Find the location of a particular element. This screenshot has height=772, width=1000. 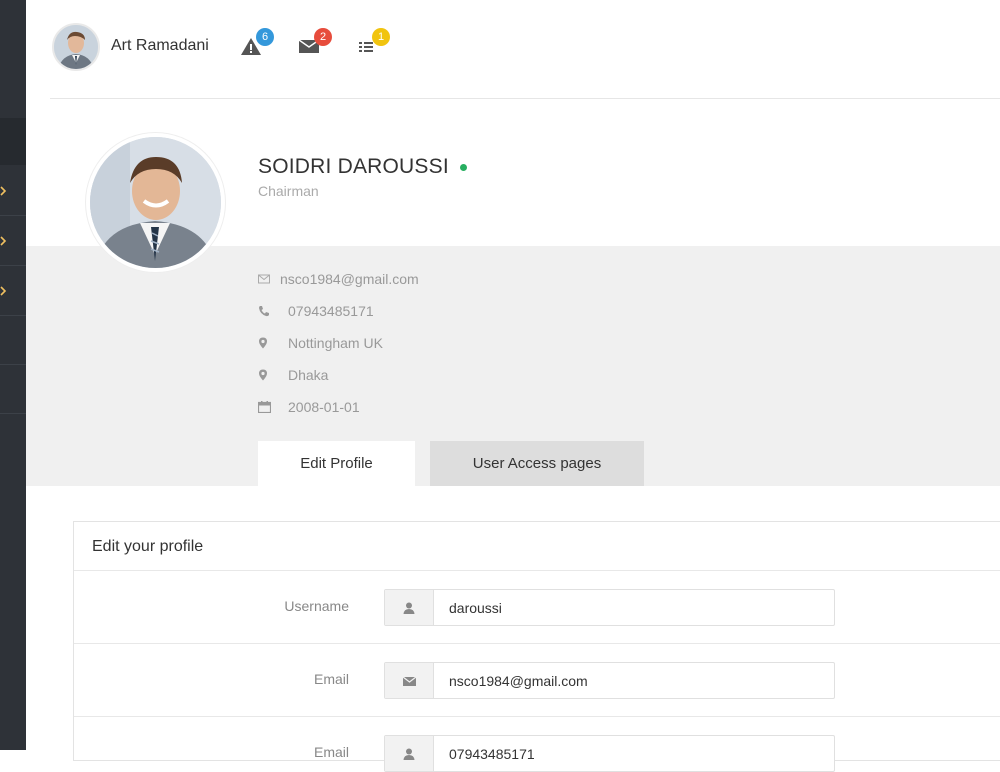

info-location: Nottingham UK is located at coordinates (320, 343).